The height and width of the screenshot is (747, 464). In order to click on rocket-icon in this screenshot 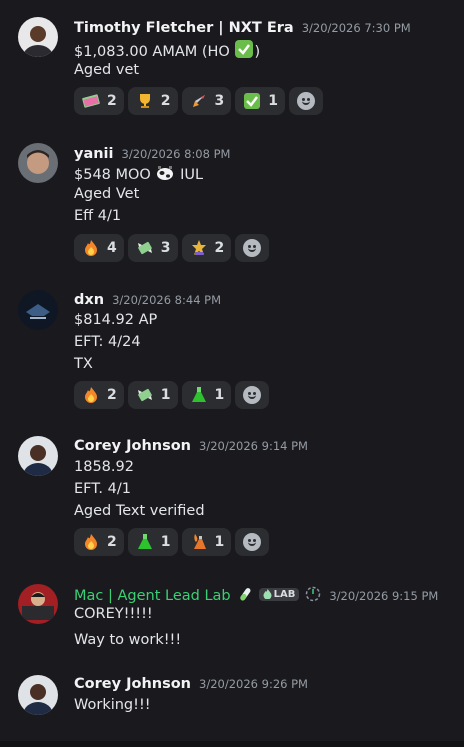, I will do `click(199, 101)`.